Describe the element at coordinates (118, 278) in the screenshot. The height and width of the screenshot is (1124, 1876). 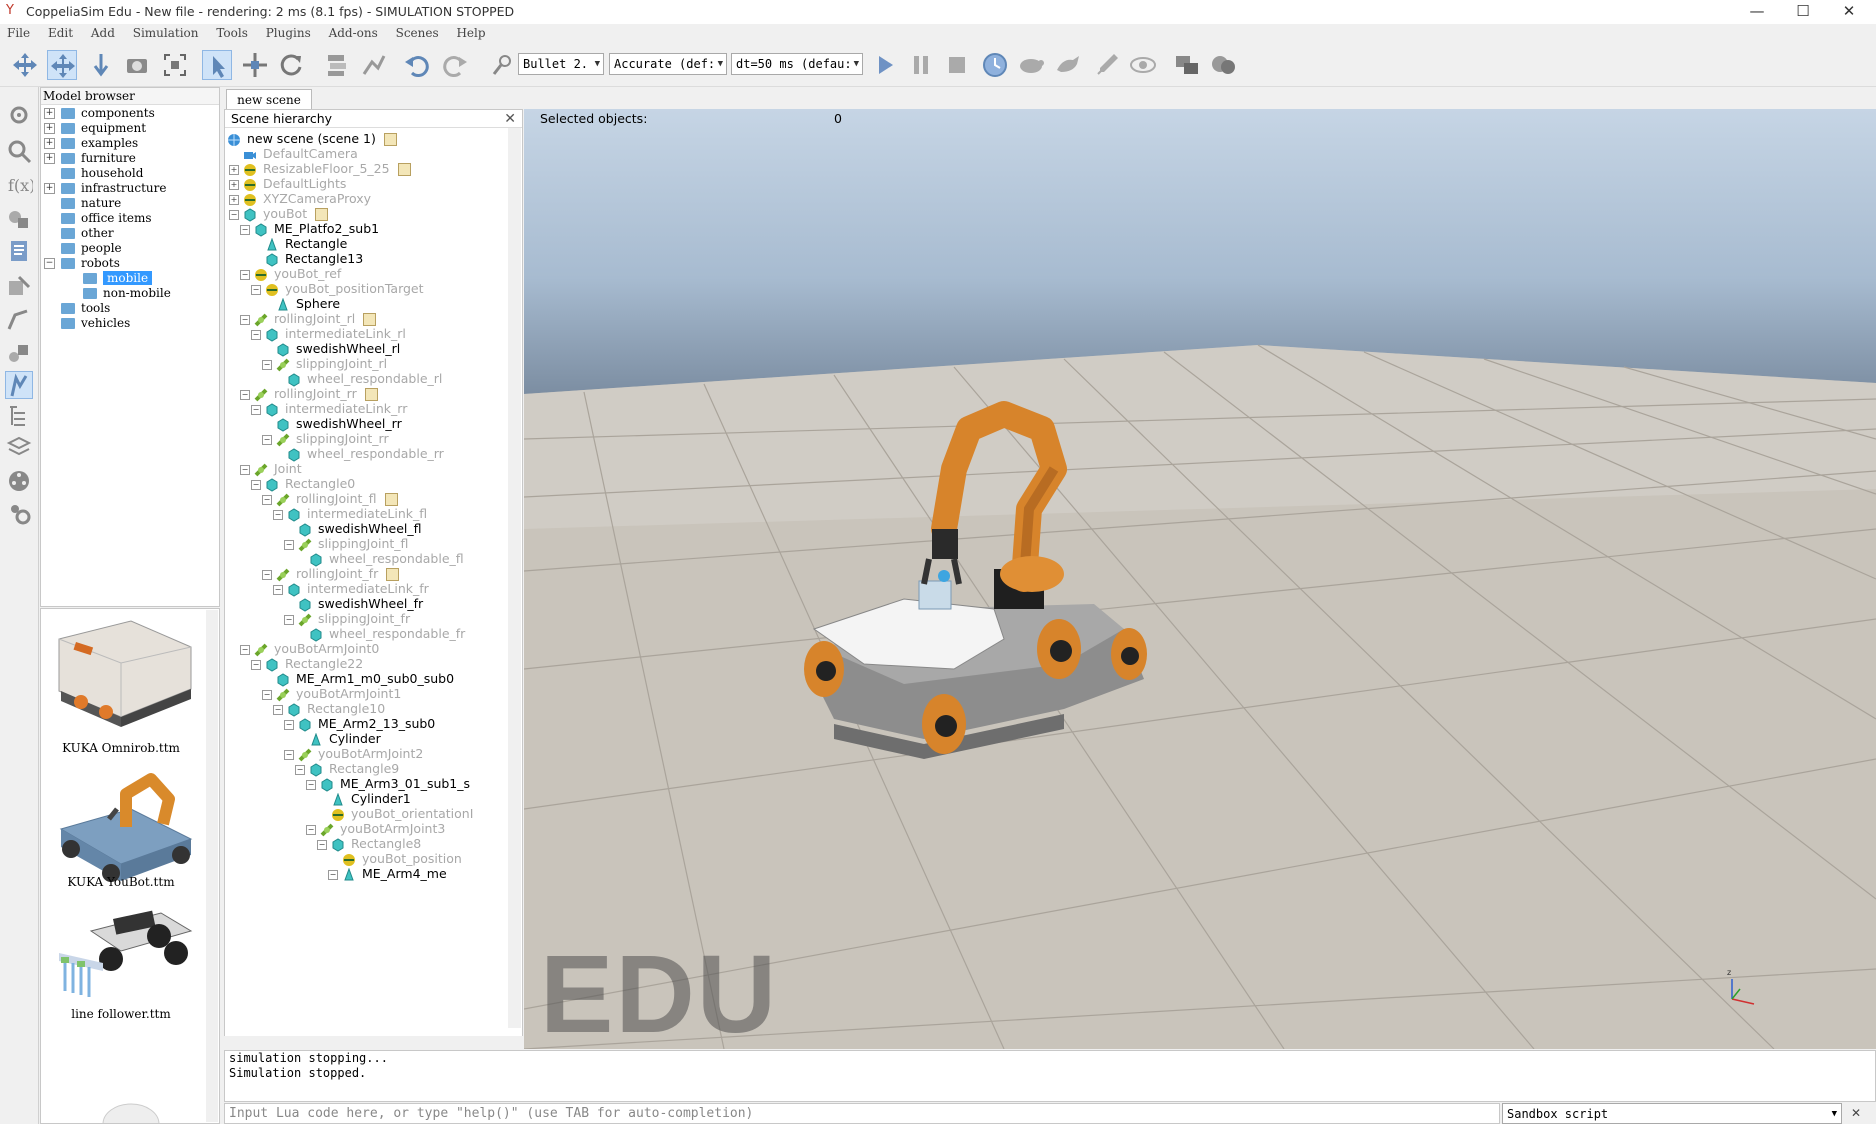
I see `model-folder-item: mobile` at that location.